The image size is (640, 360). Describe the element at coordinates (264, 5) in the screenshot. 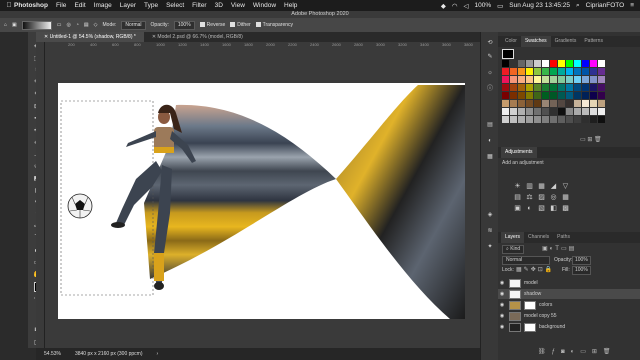

I see `menu-window: Window` at that location.